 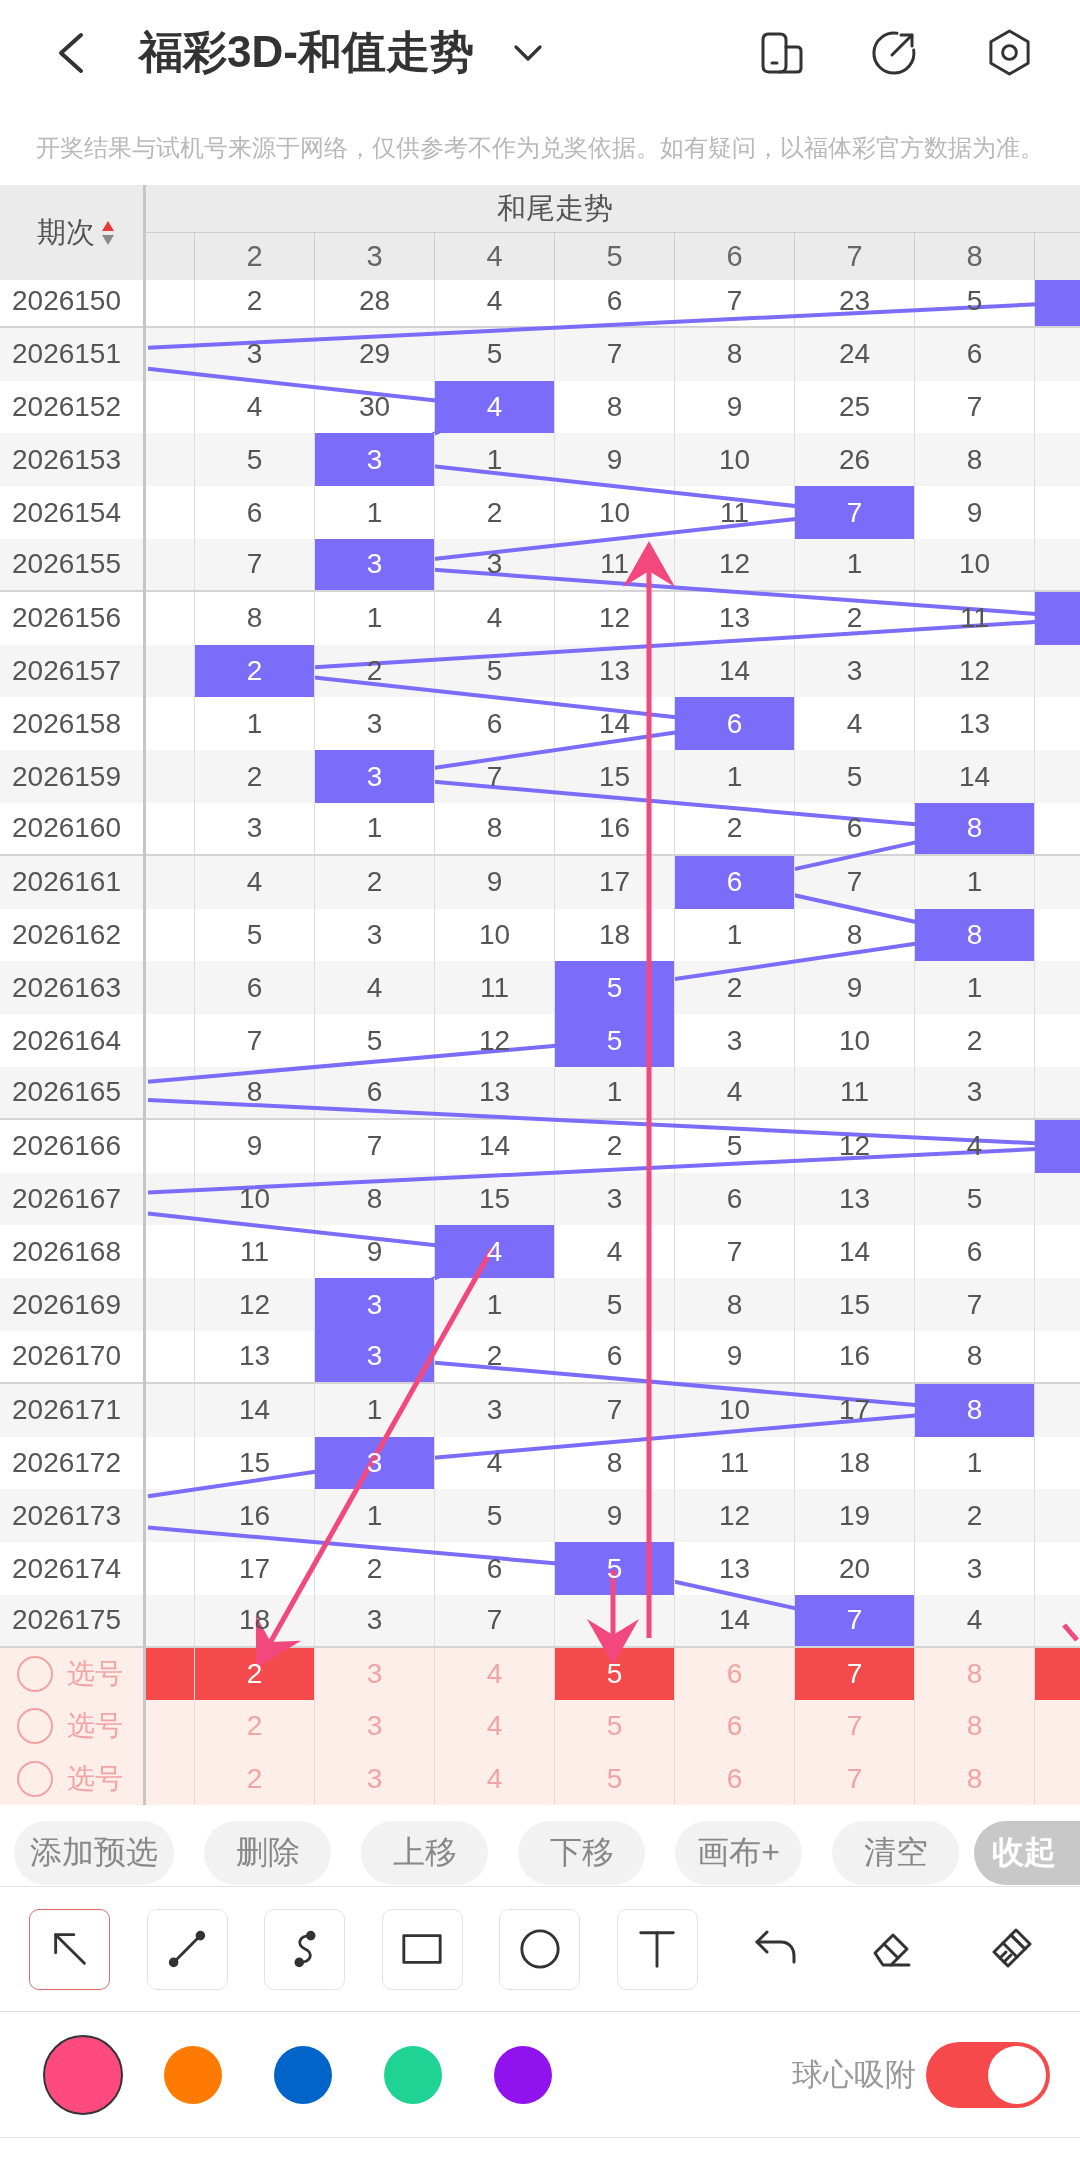 What do you see at coordinates (855, 354) in the screenshot?
I see `table-cell: 24` at bounding box center [855, 354].